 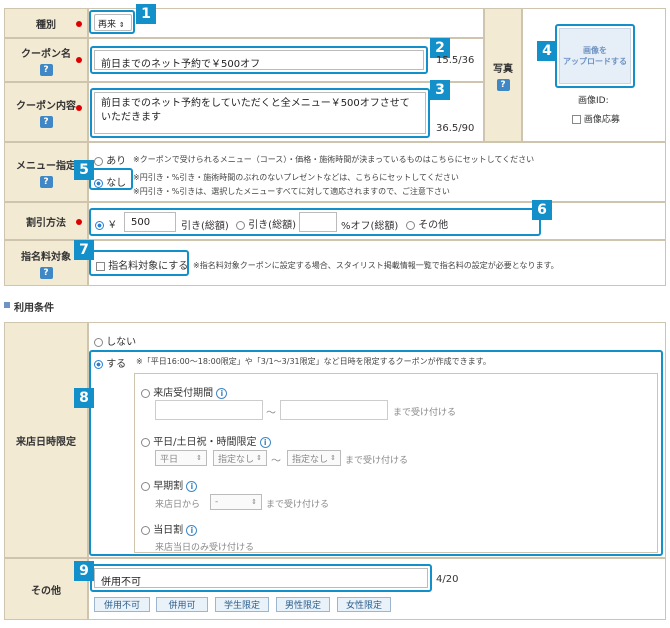 What do you see at coordinates (169, 459) in the screenshot?
I see `weekday-select-value: 平日` at bounding box center [169, 459].